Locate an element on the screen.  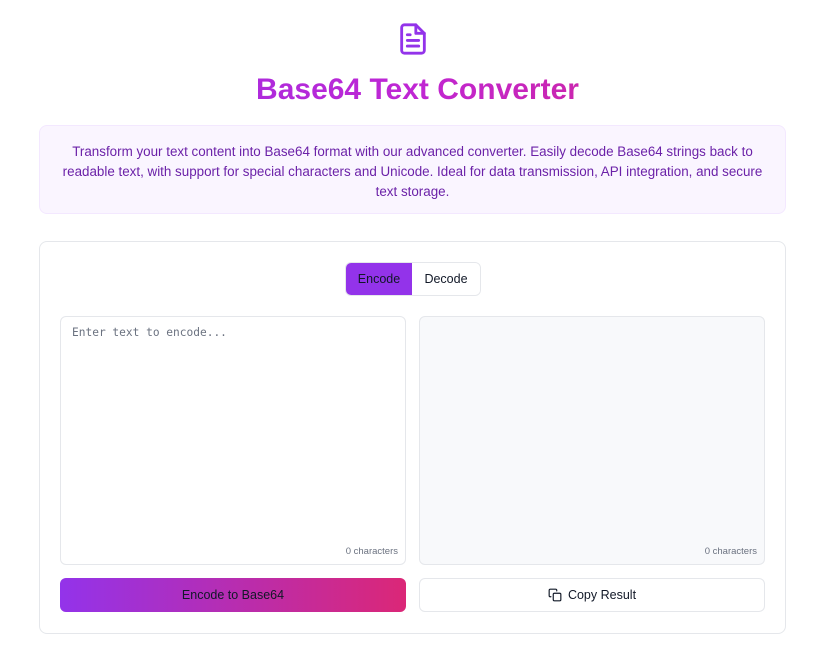
input-char-count: 0 characters is located at coordinates (371, 551).